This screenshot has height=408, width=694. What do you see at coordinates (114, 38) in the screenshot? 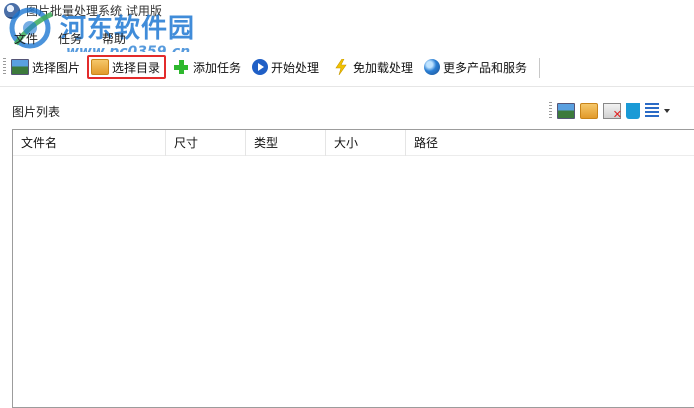
I see `menu-help: 帮助` at bounding box center [114, 38].